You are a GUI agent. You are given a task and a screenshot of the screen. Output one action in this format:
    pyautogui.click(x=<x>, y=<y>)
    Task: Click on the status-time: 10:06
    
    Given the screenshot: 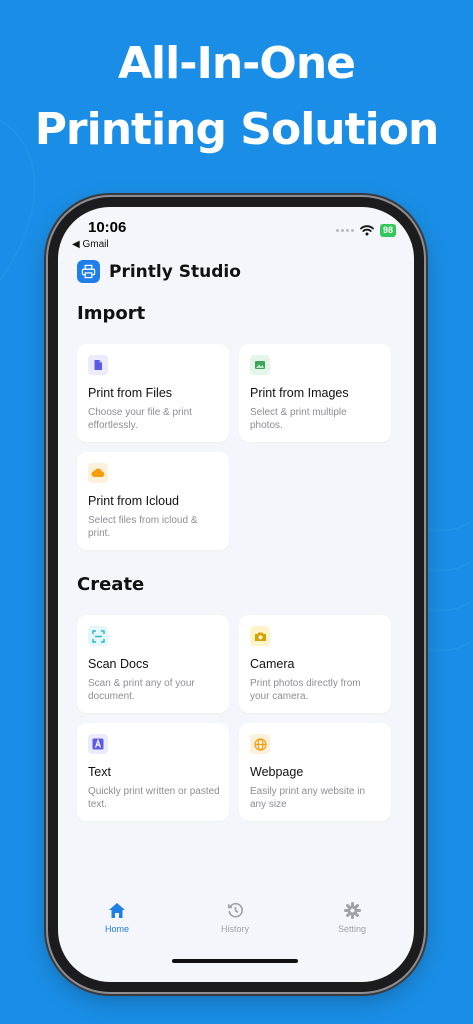 What is the action you would take?
    pyautogui.click(x=107, y=227)
    